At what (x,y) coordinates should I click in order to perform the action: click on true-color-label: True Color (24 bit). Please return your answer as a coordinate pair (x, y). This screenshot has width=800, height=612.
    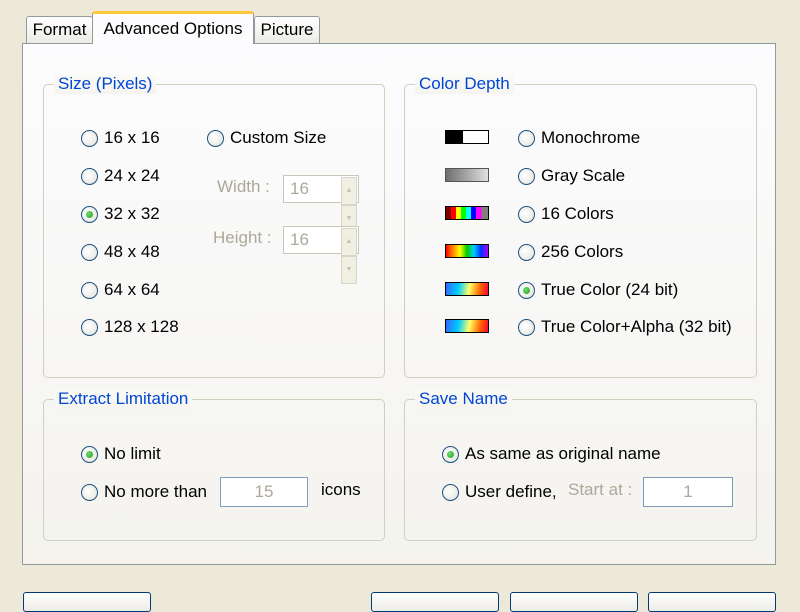
    Looking at the image, I should click on (610, 289).